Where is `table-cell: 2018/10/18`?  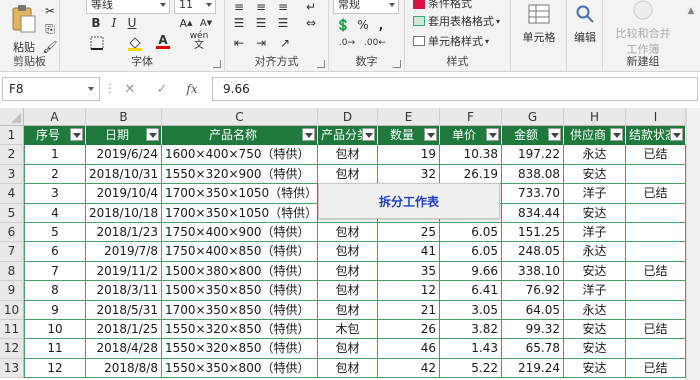 table-cell: 2018/10/18 is located at coordinates (124, 213).